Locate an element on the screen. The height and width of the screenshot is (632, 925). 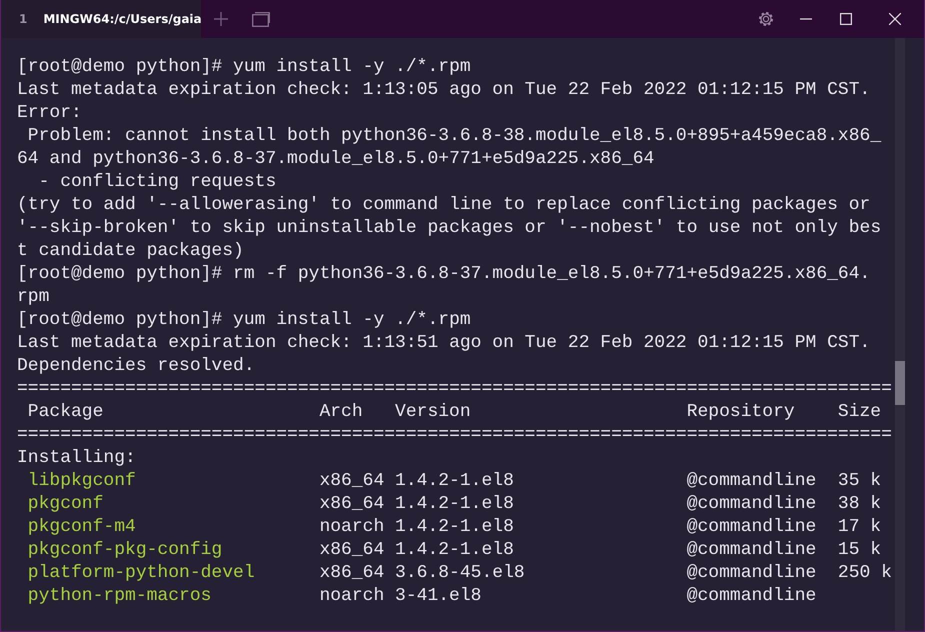
package-size: 35 k is located at coordinates (860, 481).